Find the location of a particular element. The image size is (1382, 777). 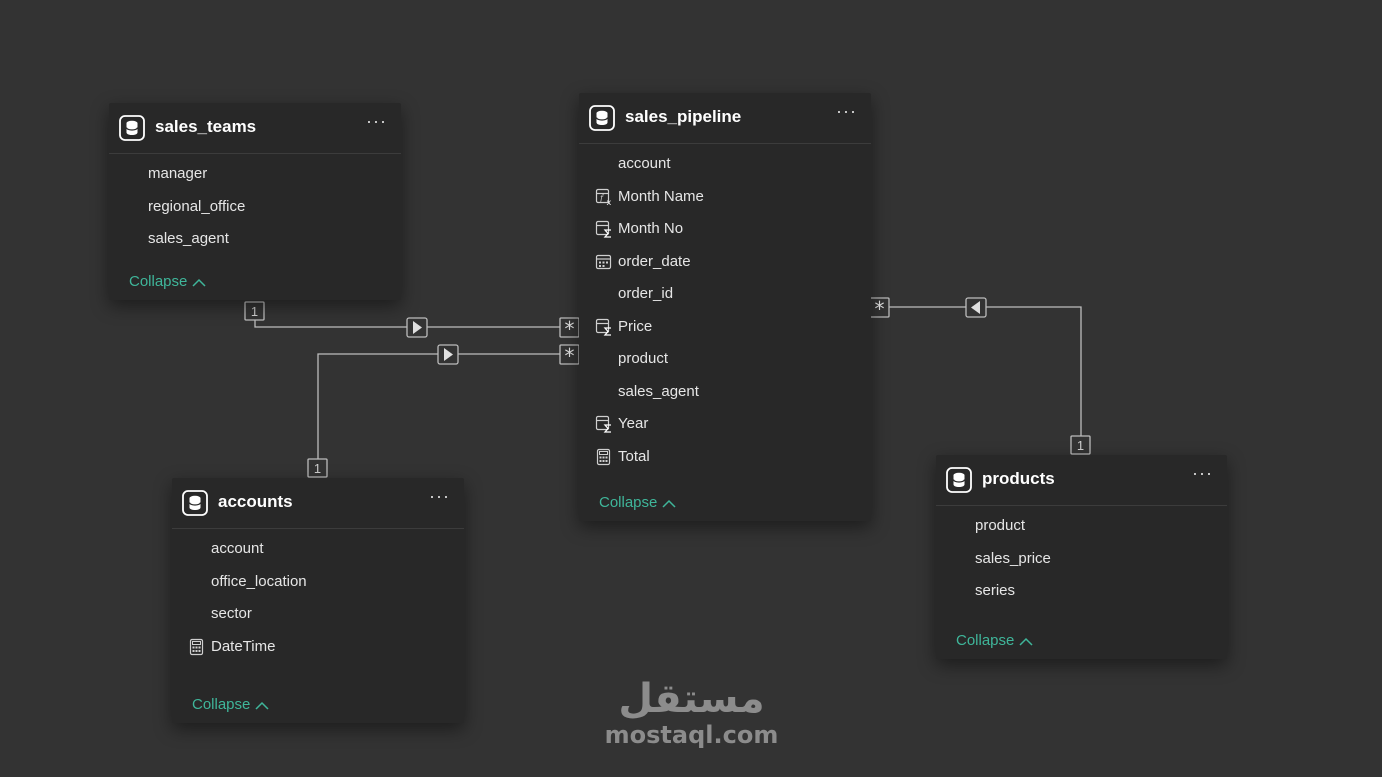

table-header: sales_teams ··· is located at coordinates (255, 128).